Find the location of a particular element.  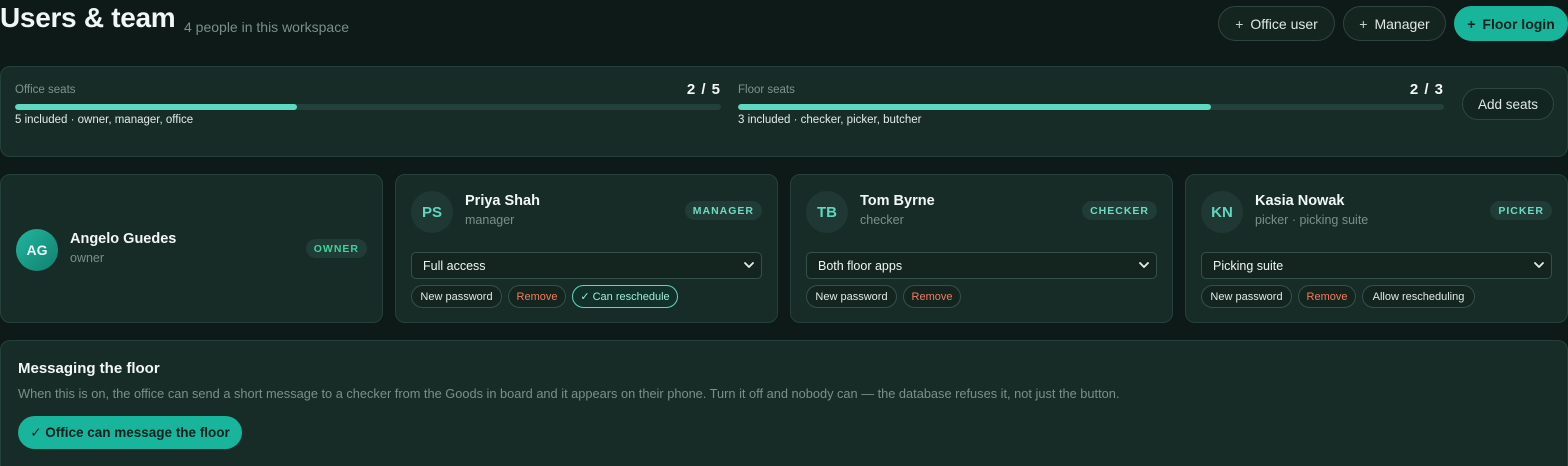

office-message-floor-toggle: ✓ Office can message the floor is located at coordinates (130, 432).